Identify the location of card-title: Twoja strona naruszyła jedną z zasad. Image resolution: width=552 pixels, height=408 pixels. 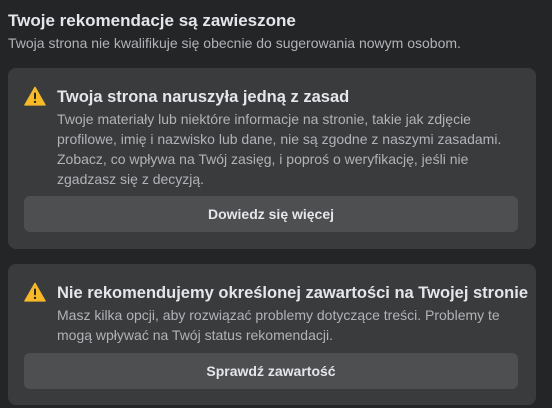
(203, 97).